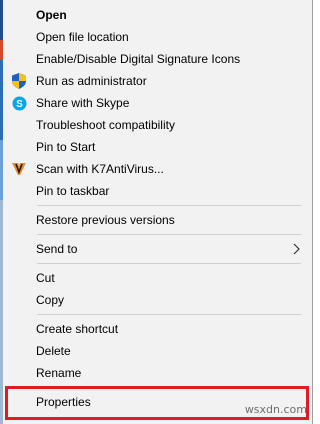 This screenshot has width=320, height=424. I want to click on menu-item-label: Enable/Disable Digital Signature Icons, so click(138, 59).